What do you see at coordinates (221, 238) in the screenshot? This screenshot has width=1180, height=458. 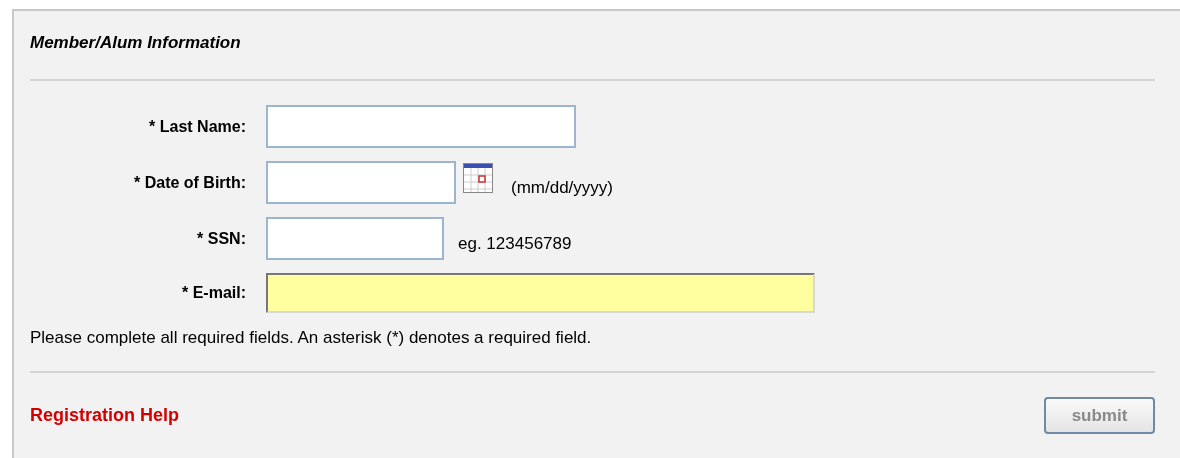 I see `field-label: * SSN:` at bounding box center [221, 238].